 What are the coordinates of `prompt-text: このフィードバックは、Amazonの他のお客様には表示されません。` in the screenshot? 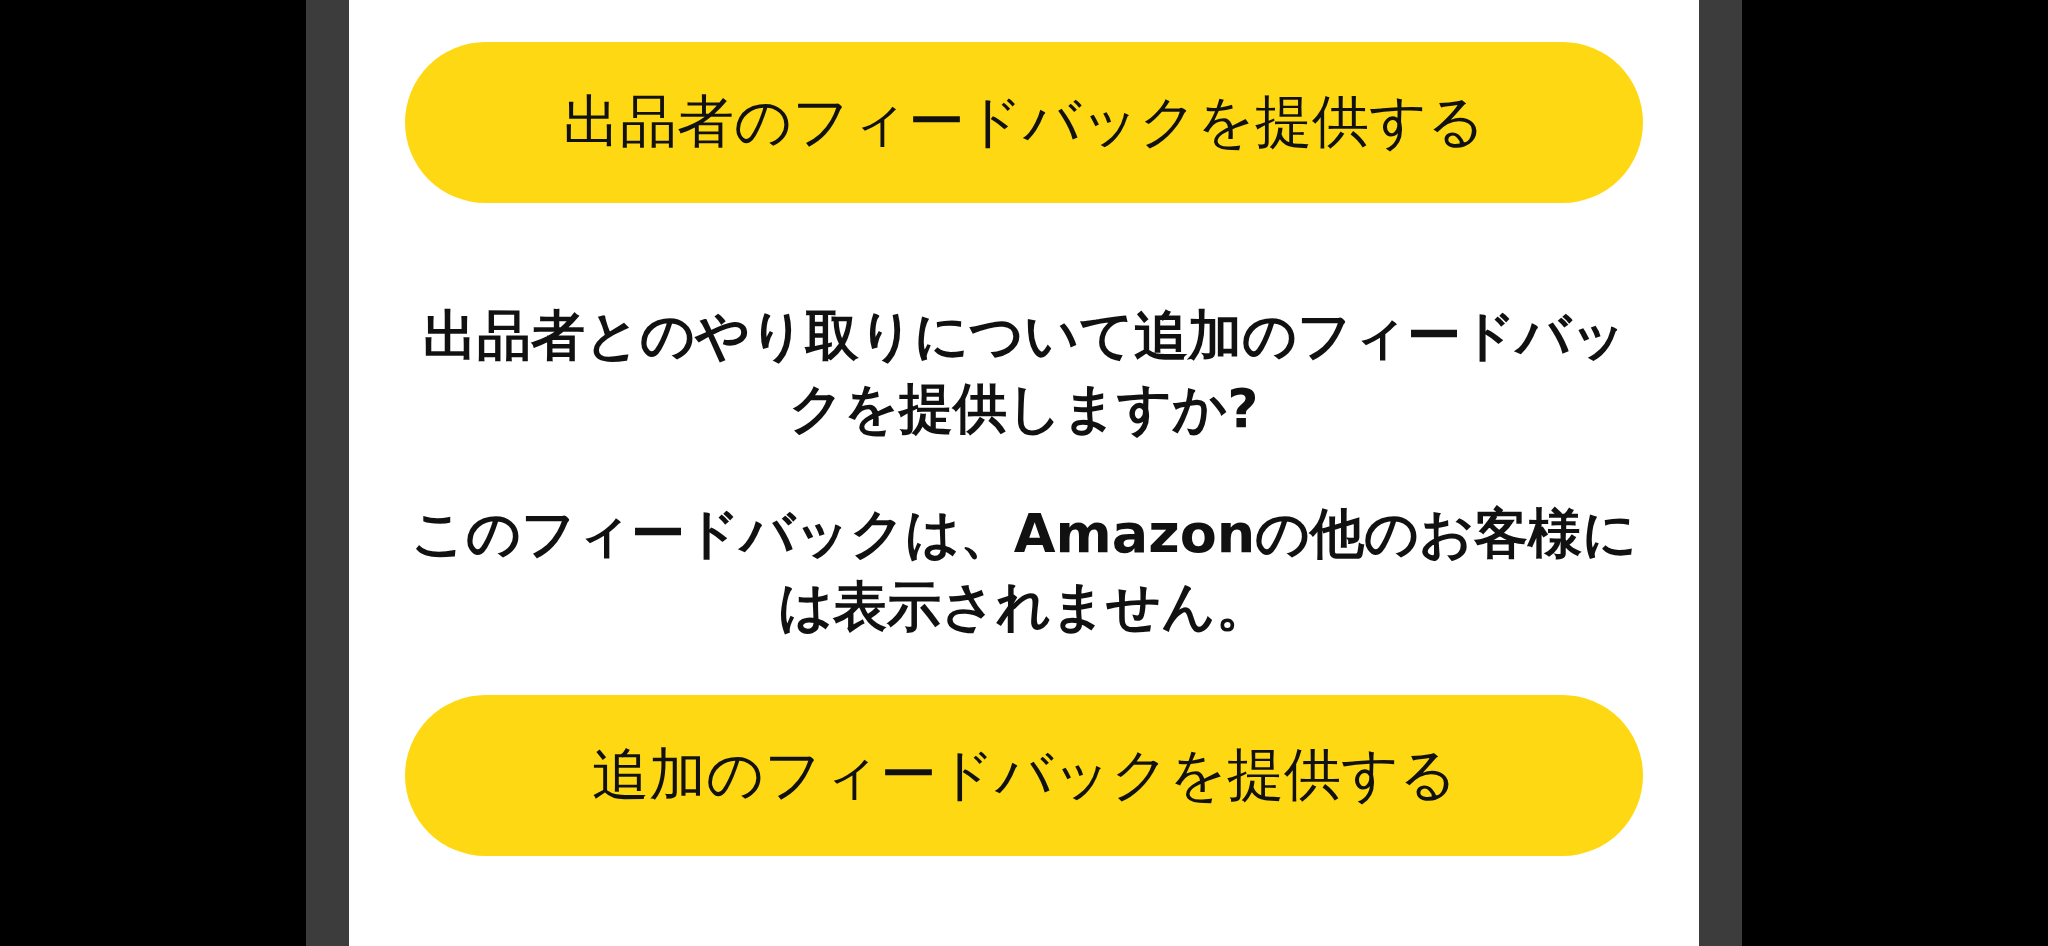 It's located at (1024, 570).